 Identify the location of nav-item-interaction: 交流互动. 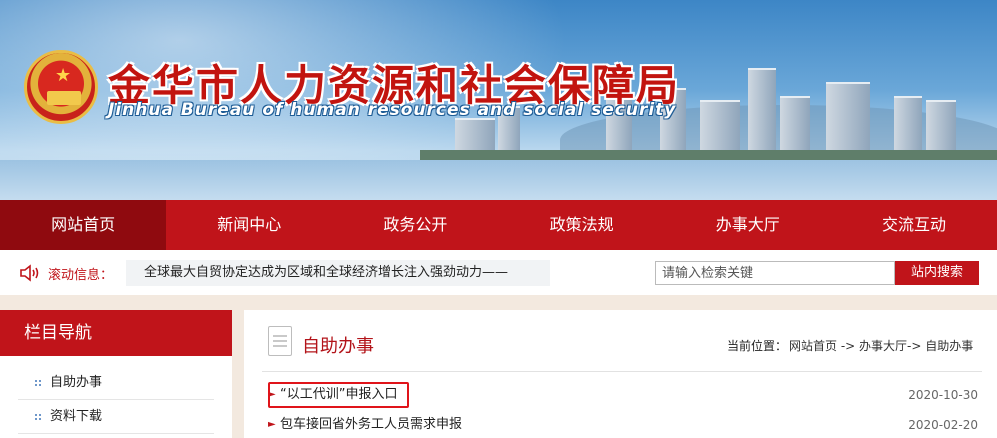
(914, 225).